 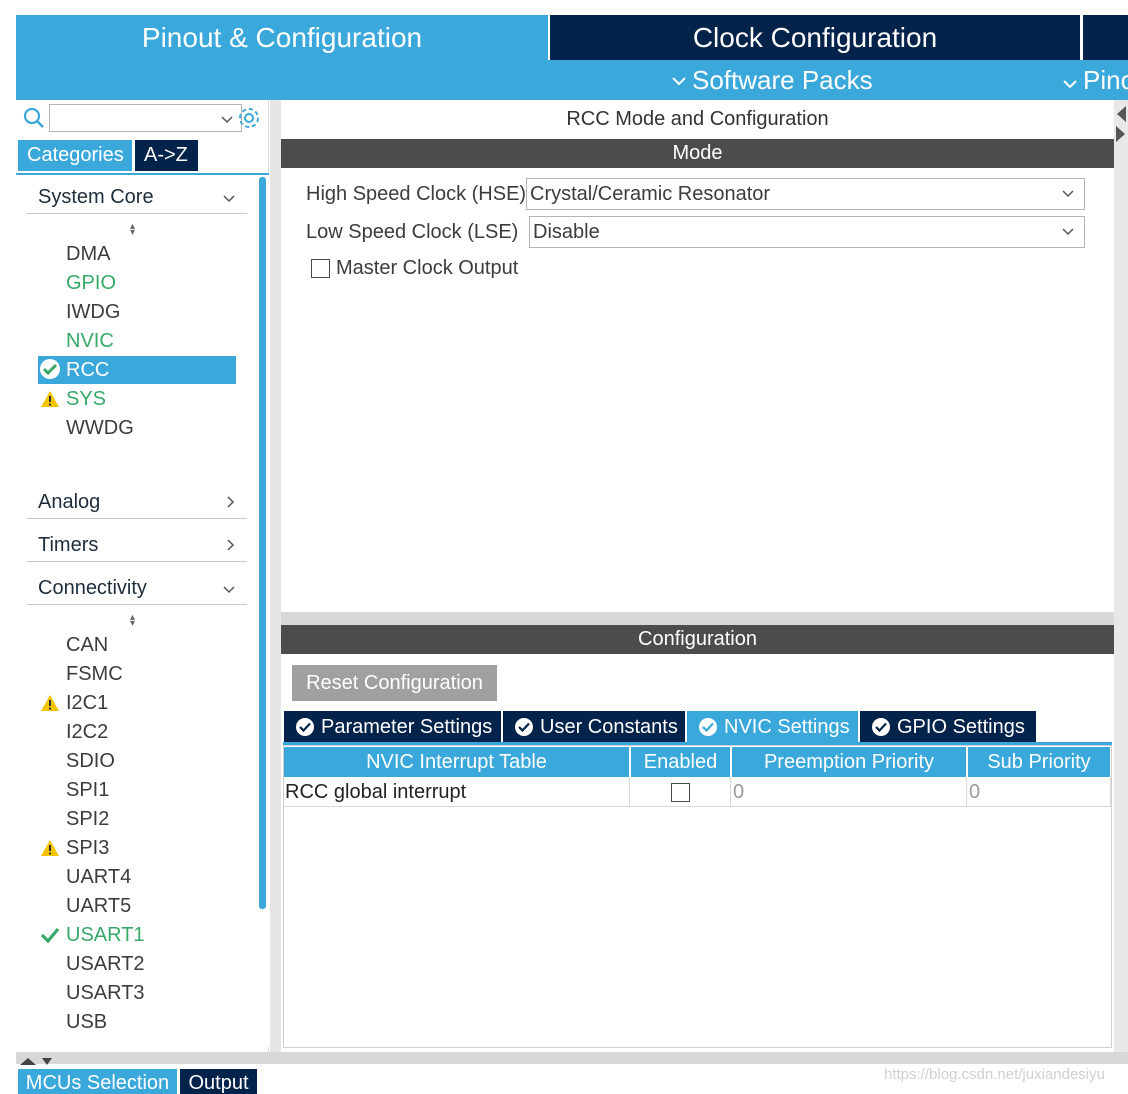 What do you see at coordinates (90, 340) in the screenshot?
I see `item-label: NVIC` at bounding box center [90, 340].